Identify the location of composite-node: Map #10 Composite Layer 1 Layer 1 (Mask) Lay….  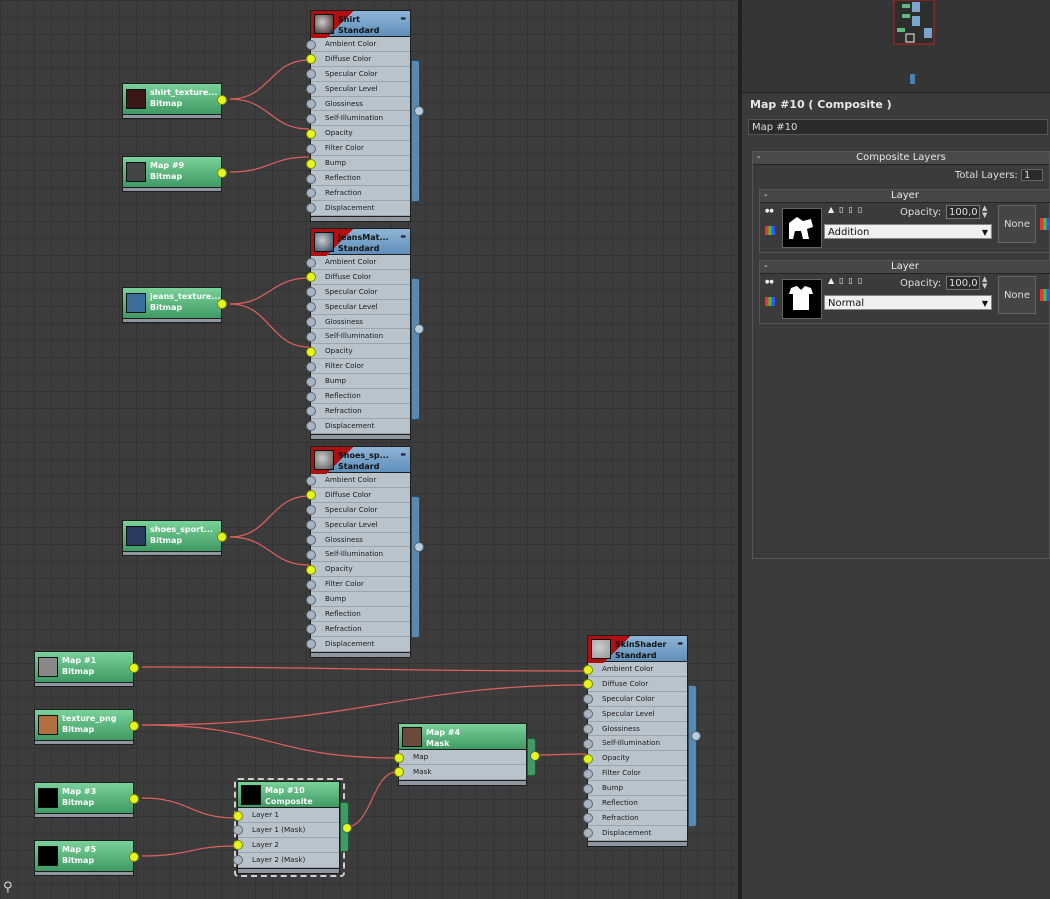
(286, 827).